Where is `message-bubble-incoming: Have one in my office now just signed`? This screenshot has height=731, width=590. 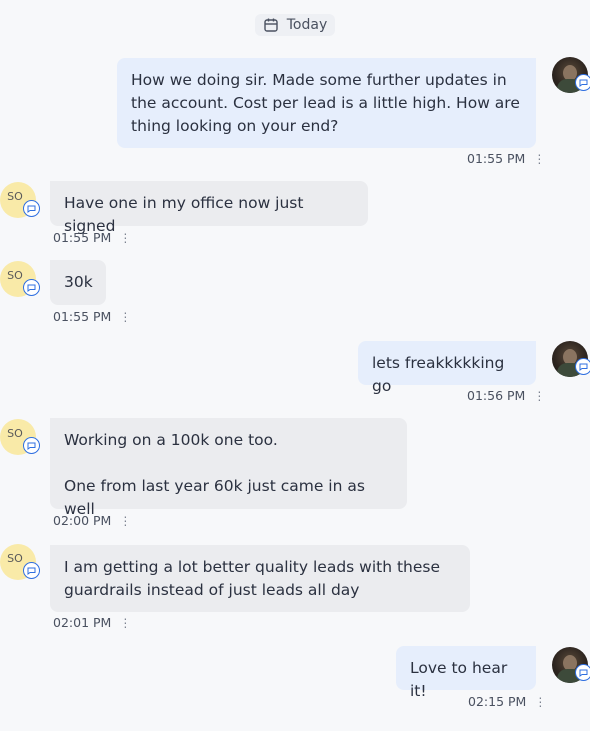
message-bubble-incoming: Have one in my office now just signed is located at coordinates (209, 208).